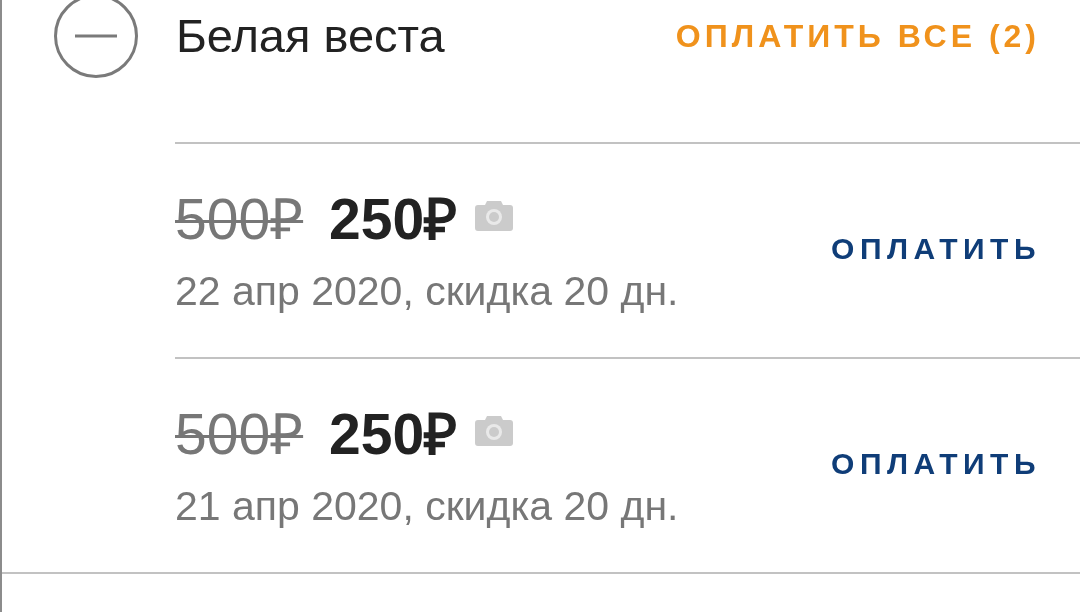 The image size is (1080, 612). What do you see at coordinates (427, 506) in the screenshot?
I see `fine-details: 21 апр 2020, скидка 20 дн.` at bounding box center [427, 506].